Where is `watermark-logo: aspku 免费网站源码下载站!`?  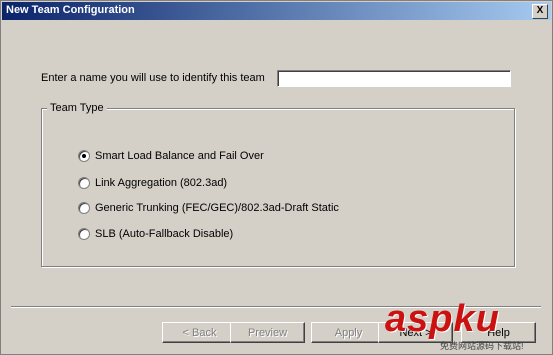
watermark-logo: aspku 免费网站源码下载站! is located at coordinates (465, 325).